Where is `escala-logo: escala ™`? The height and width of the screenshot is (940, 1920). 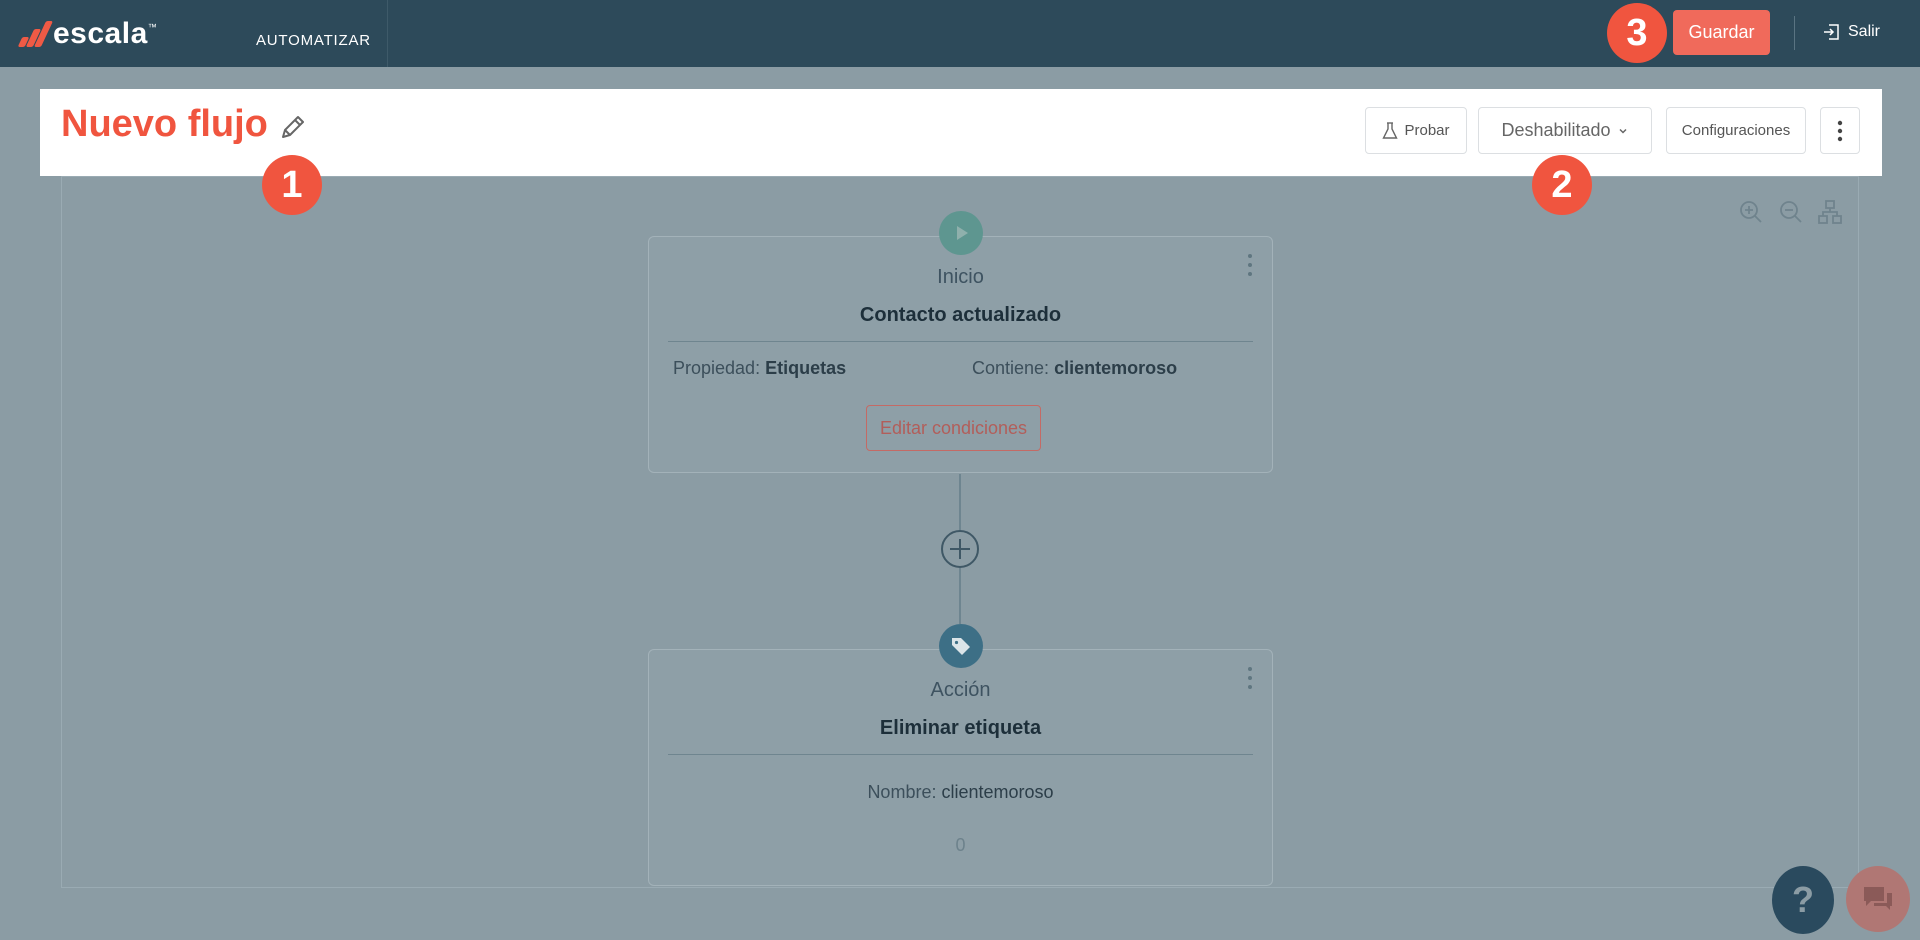 escala-logo: escala ™ is located at coordinates (87, 34).